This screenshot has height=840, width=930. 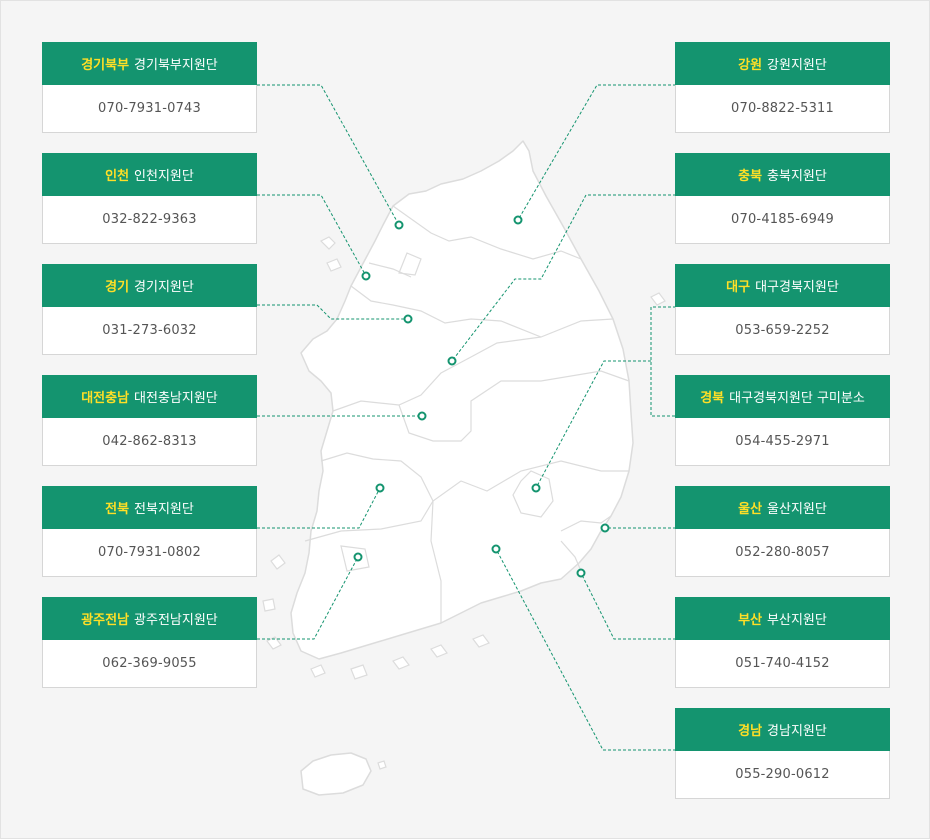 I want to click on leader-line-incheon, so click(x=312, y=235).